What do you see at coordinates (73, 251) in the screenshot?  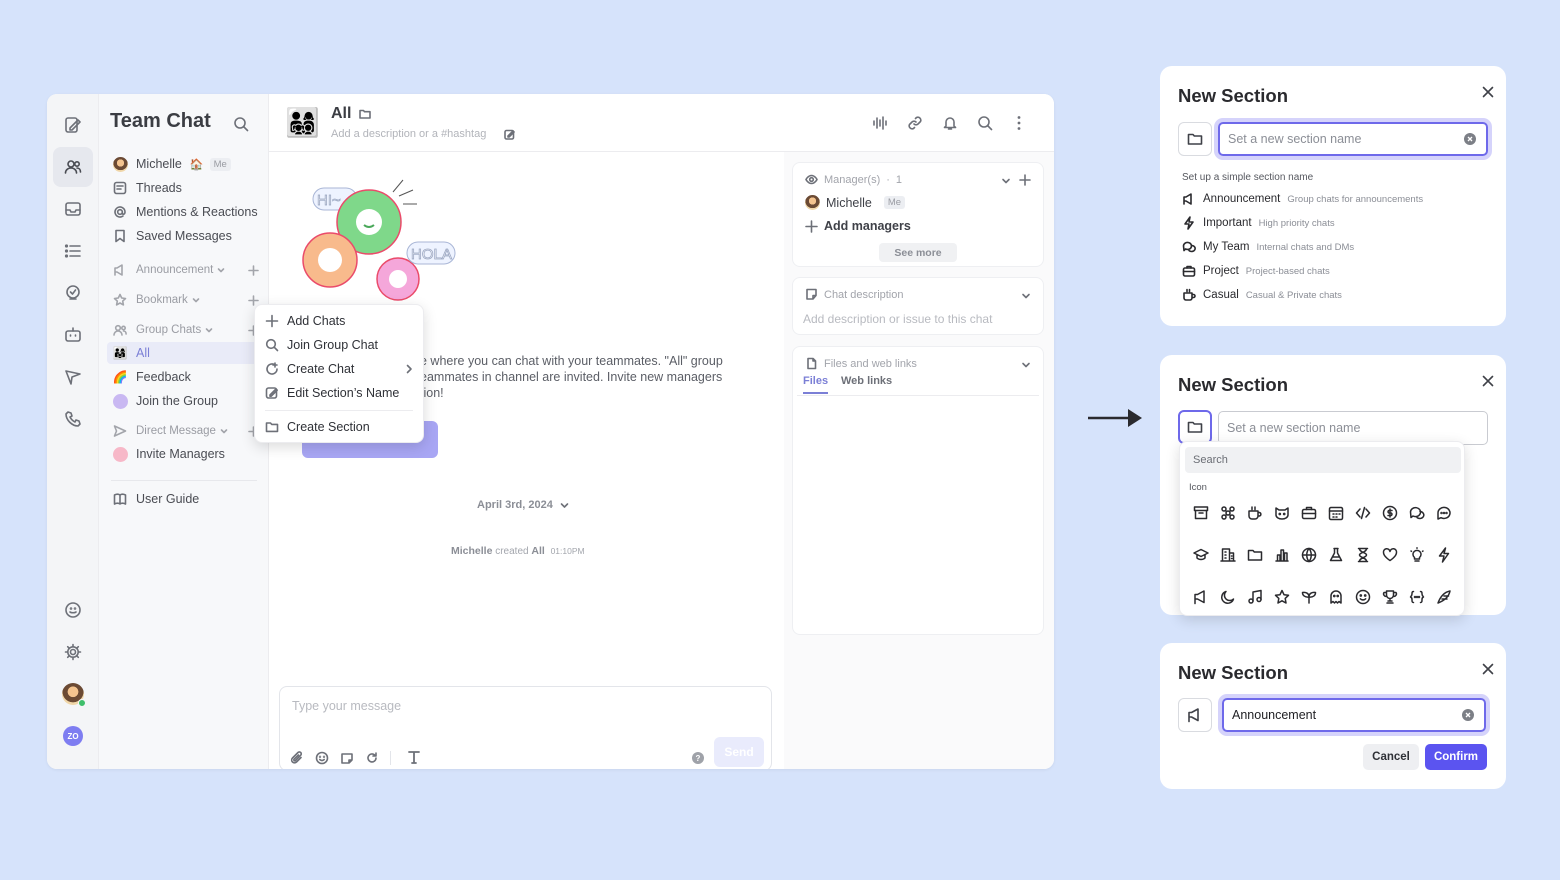 I see `list-icon` at bounding box center [73, 251].